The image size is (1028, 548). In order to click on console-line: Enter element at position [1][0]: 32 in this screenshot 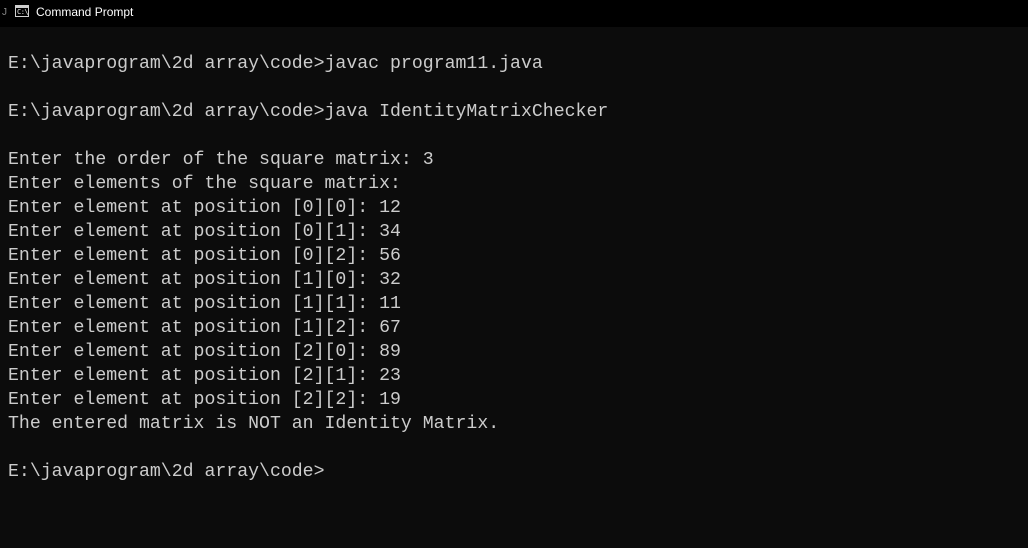, I will do `click(204, 280)`.